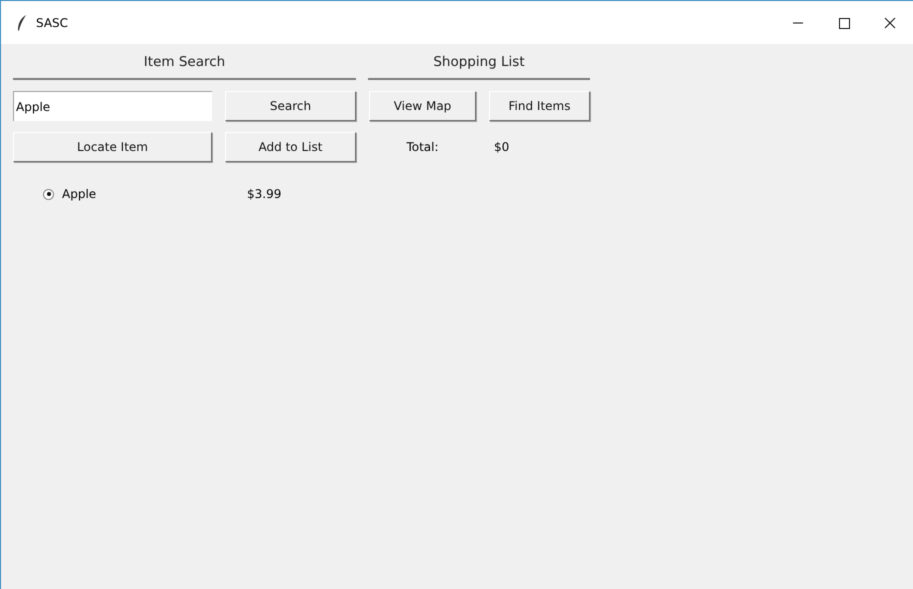  I want to click on feather-icon, so click(22, 22).